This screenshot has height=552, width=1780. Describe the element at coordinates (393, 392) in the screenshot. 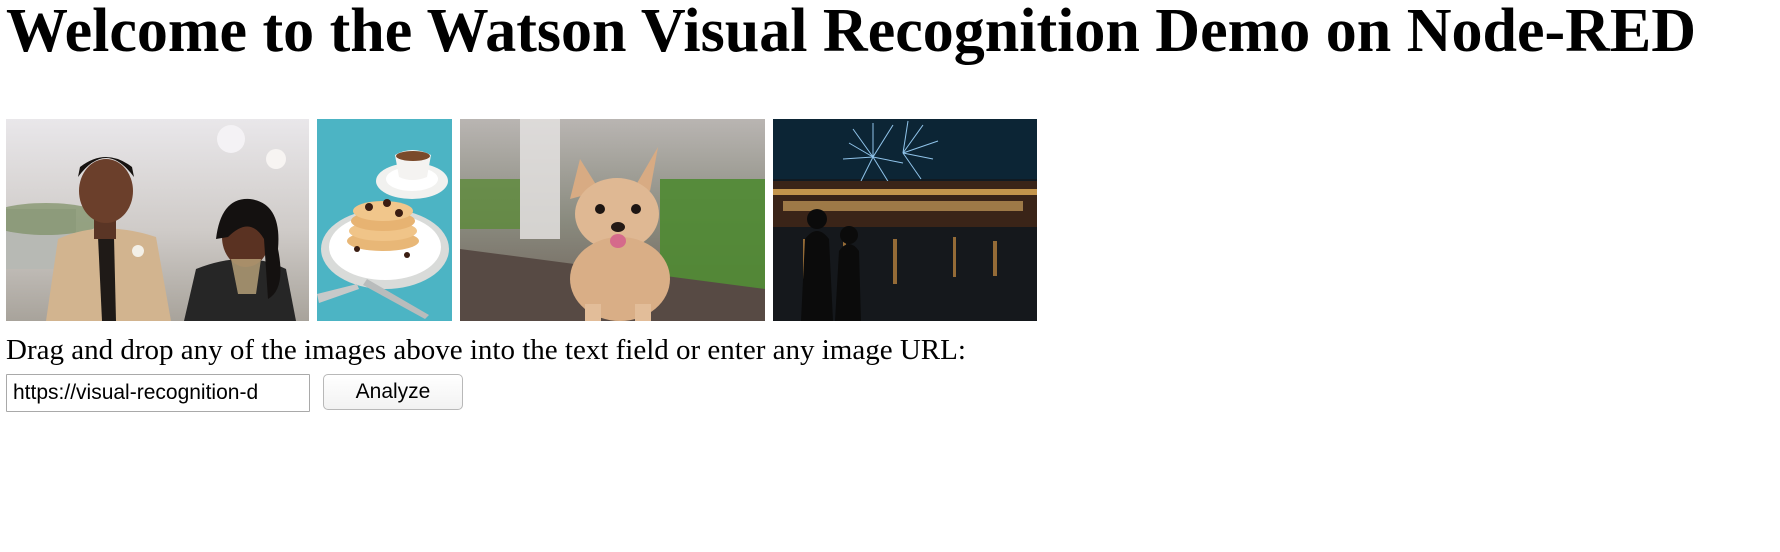

I see `analyze-button: Analyze` at that location.